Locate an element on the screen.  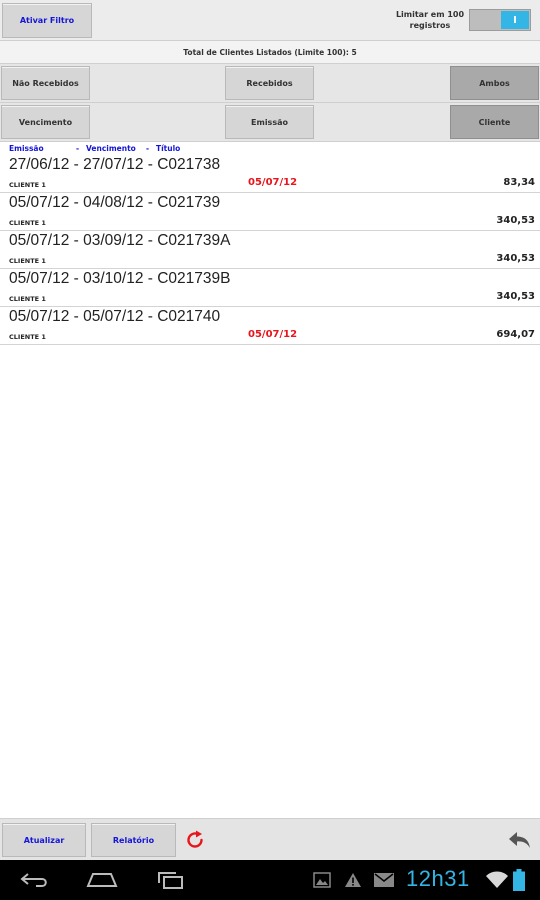
column-issue-date: Emissão is located at coordinates (26, 148).